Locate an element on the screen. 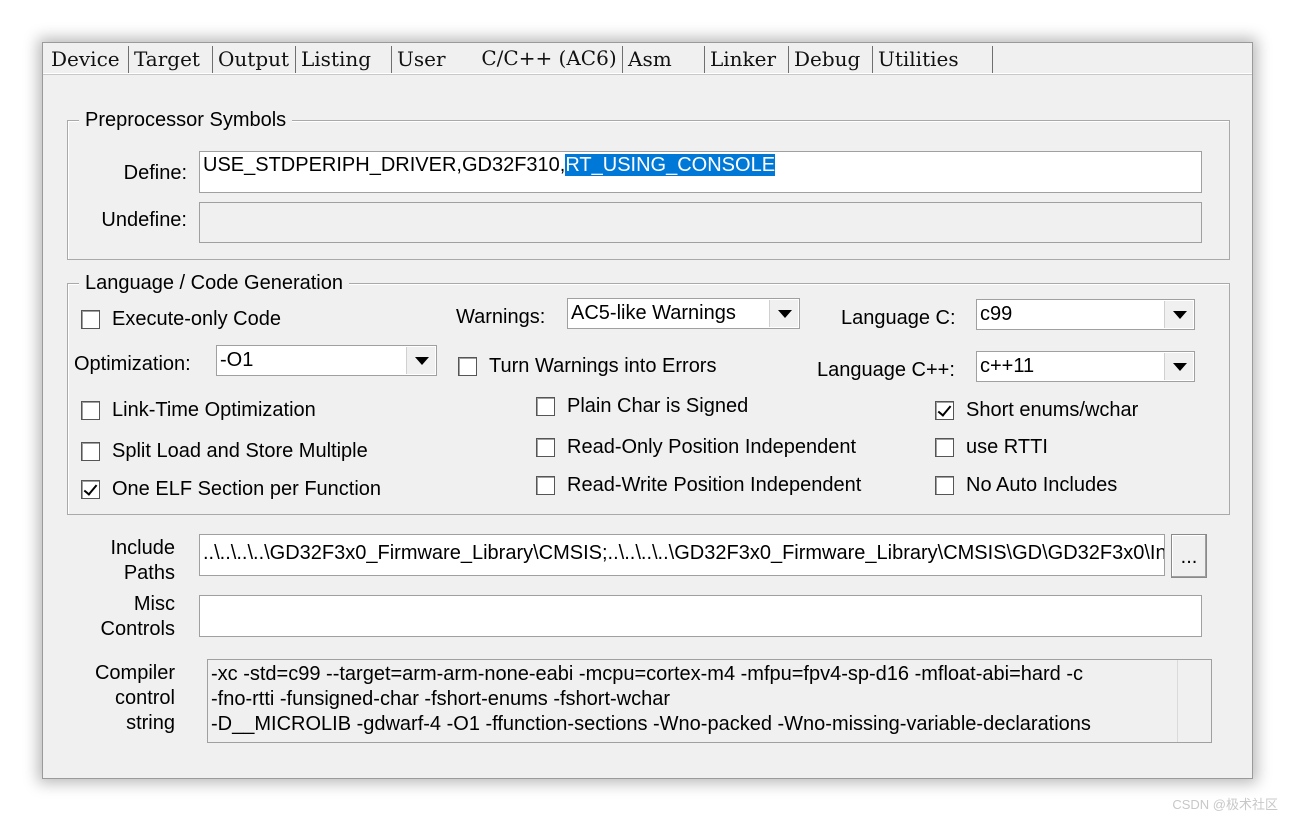 The height and width of the screenshot is (823, 1296). execute-only-checkbox: Execute-only Code is located at coordinates (181, 319).